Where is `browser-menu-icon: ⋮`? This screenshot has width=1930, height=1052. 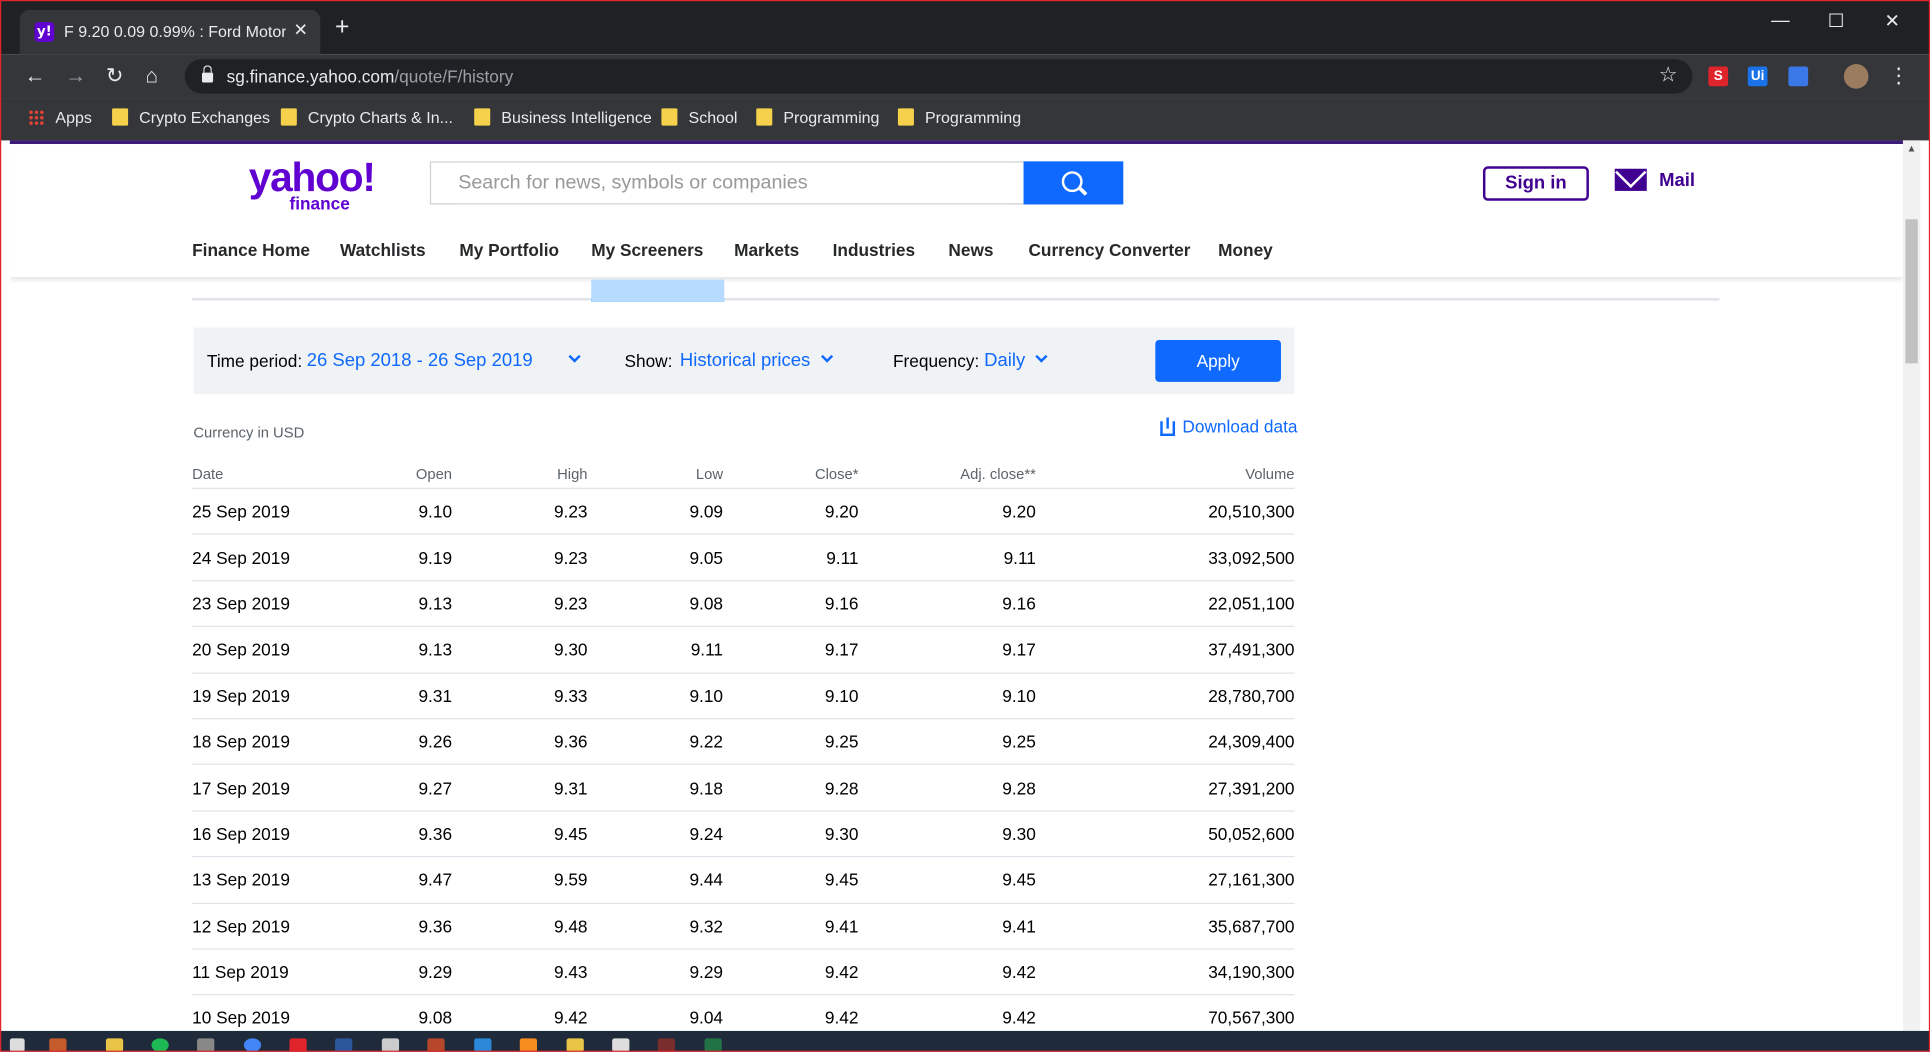 browser-menu-icon: ⋮ is located at coordinates (1898, 76).